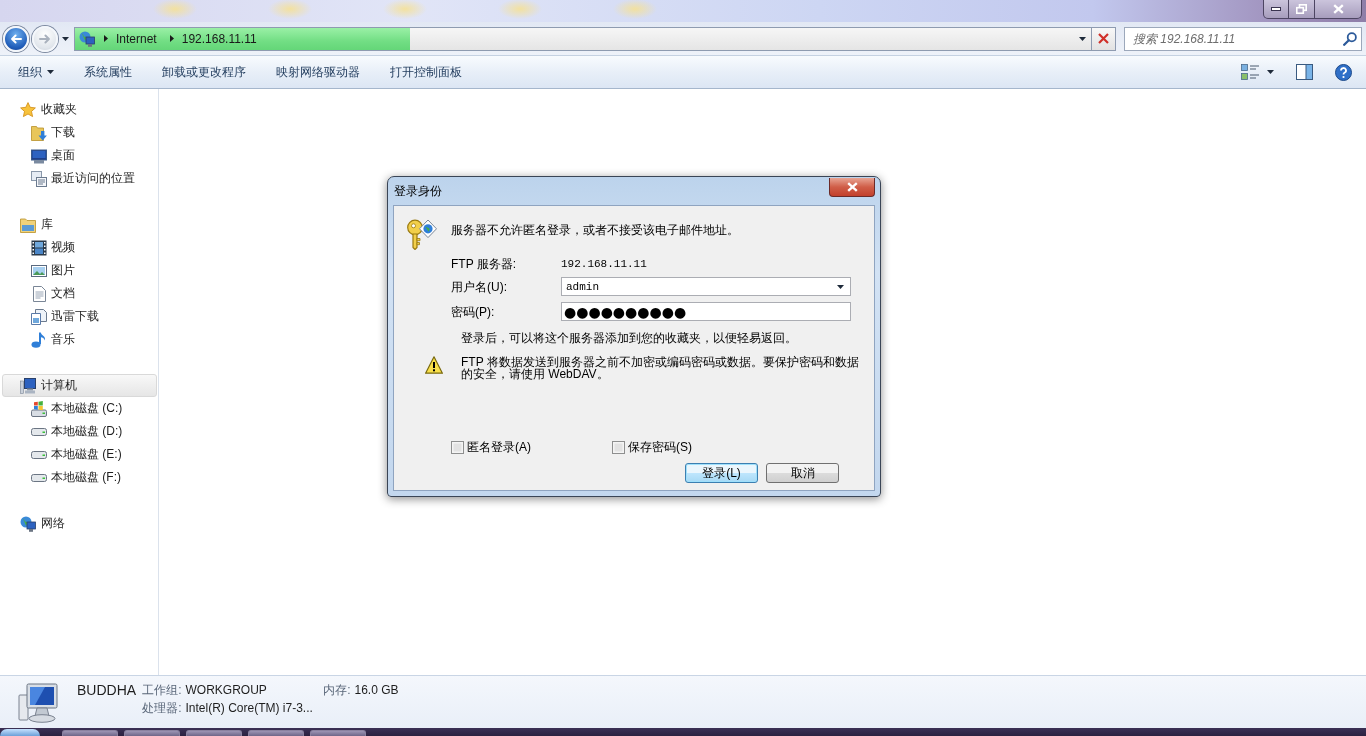 This screenshot has width=1366, height=736. Describe the element at coordinates (1343, 72) in the screenshot. I see `help-icon` at that location.